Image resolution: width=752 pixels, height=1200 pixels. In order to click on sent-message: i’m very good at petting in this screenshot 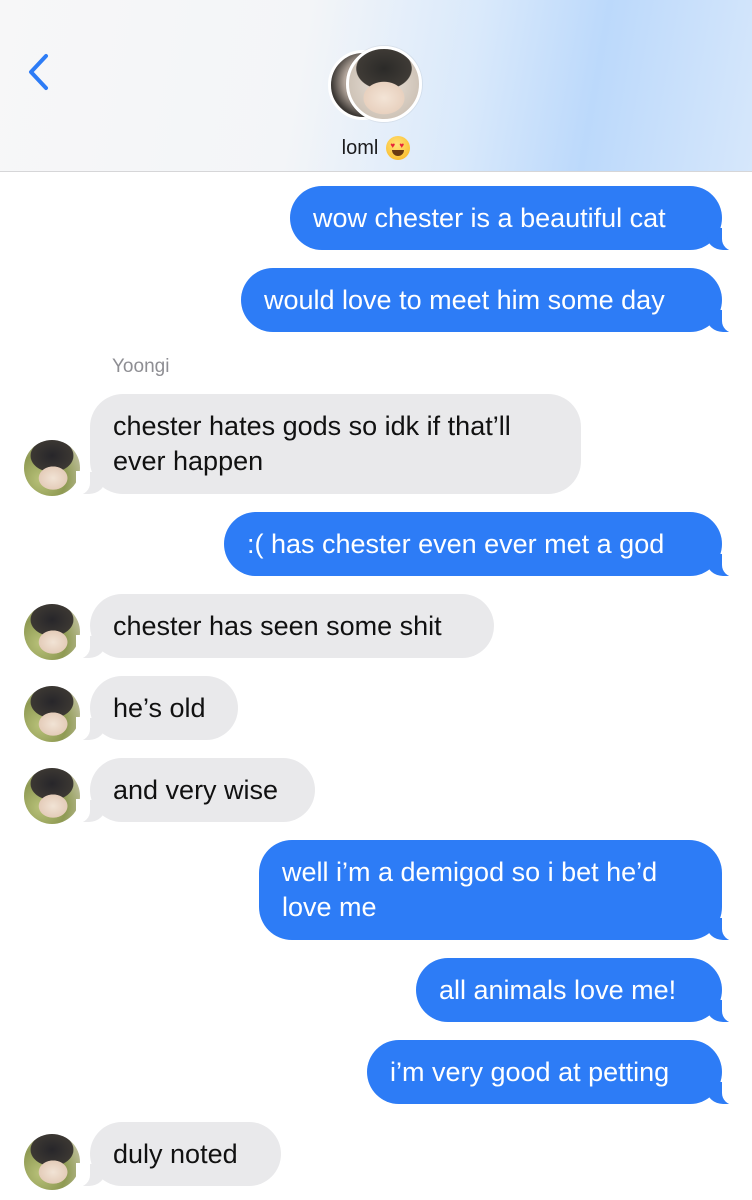, I will do `click(551, 1072)`.